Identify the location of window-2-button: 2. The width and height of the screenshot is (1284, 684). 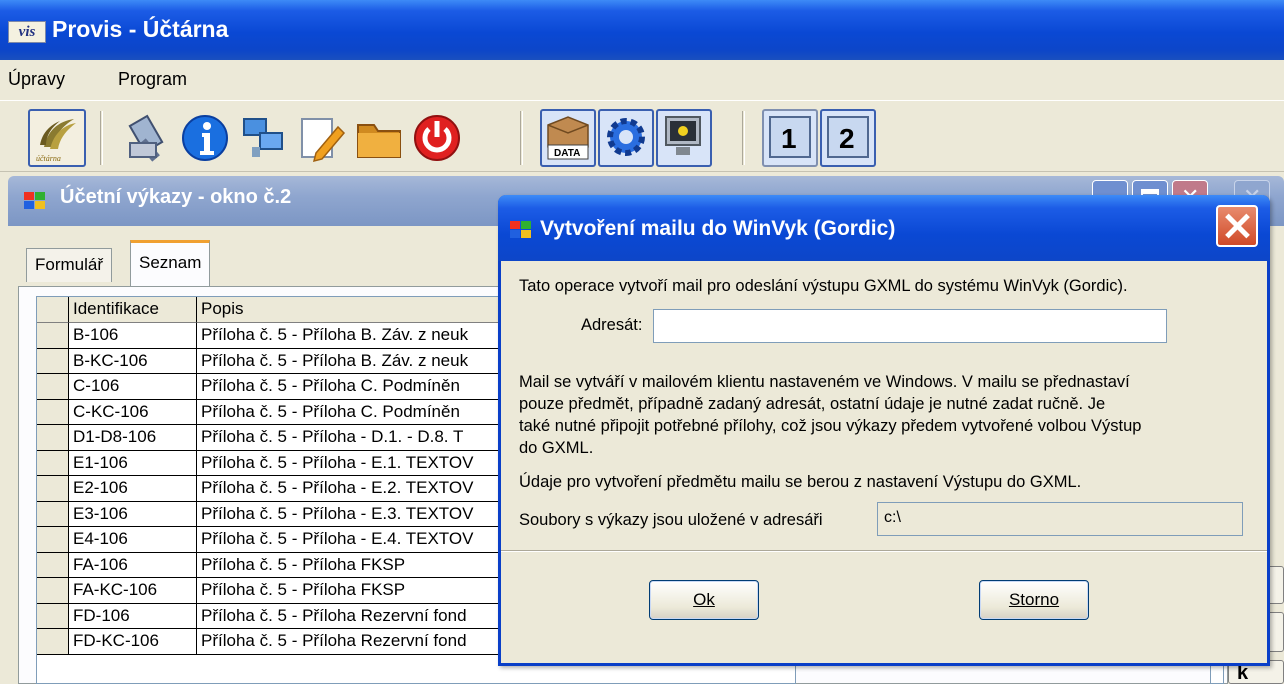
(848, 138).